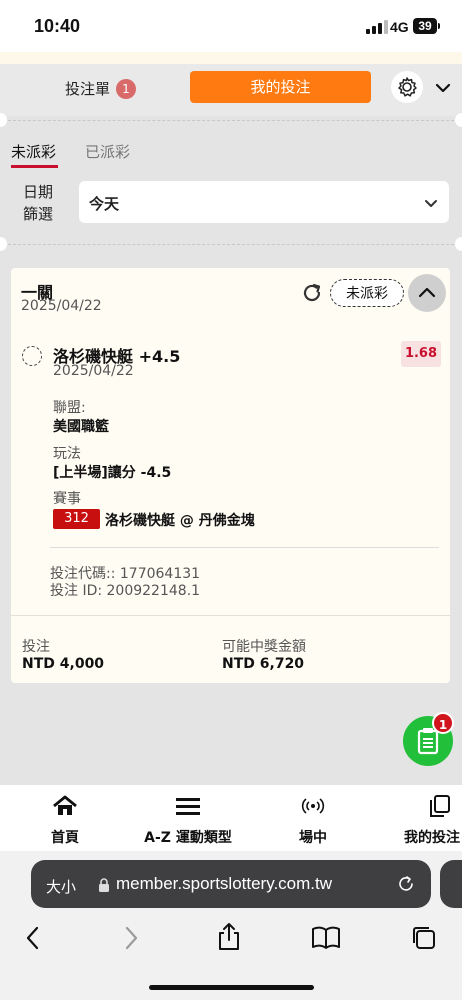 This screenshot has width=462, height=1000. What do you see at coordinates (180, 521) in the screenshot?
I see `event-name: 洛杉磯快艇 @ 丹佛金塊` at bounding box center [180, 521].